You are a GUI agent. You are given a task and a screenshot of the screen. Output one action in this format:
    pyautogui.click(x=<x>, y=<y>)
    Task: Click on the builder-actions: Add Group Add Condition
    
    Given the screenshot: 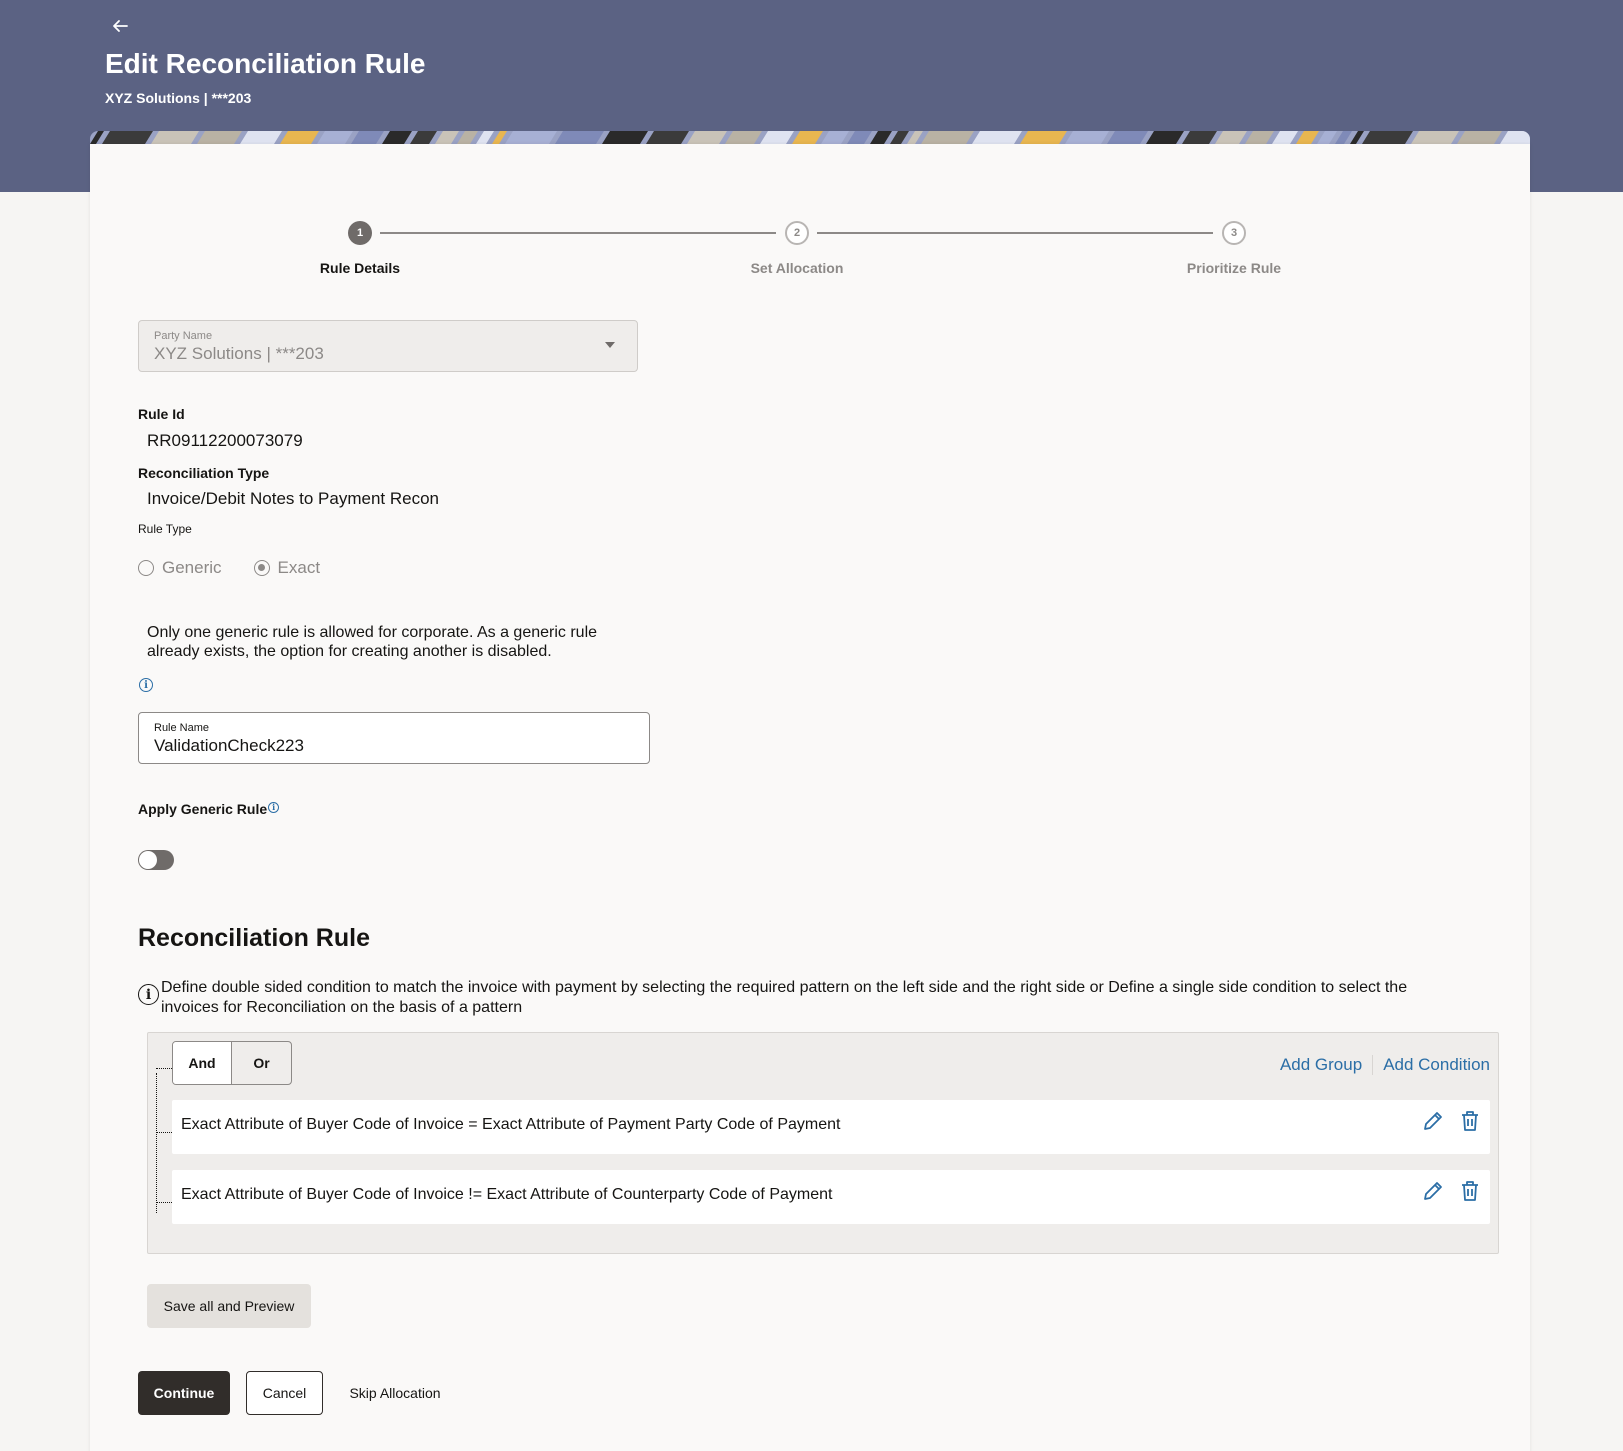 What is the action you would take?
    pyautogui.click(x=1385, y=1065)
    